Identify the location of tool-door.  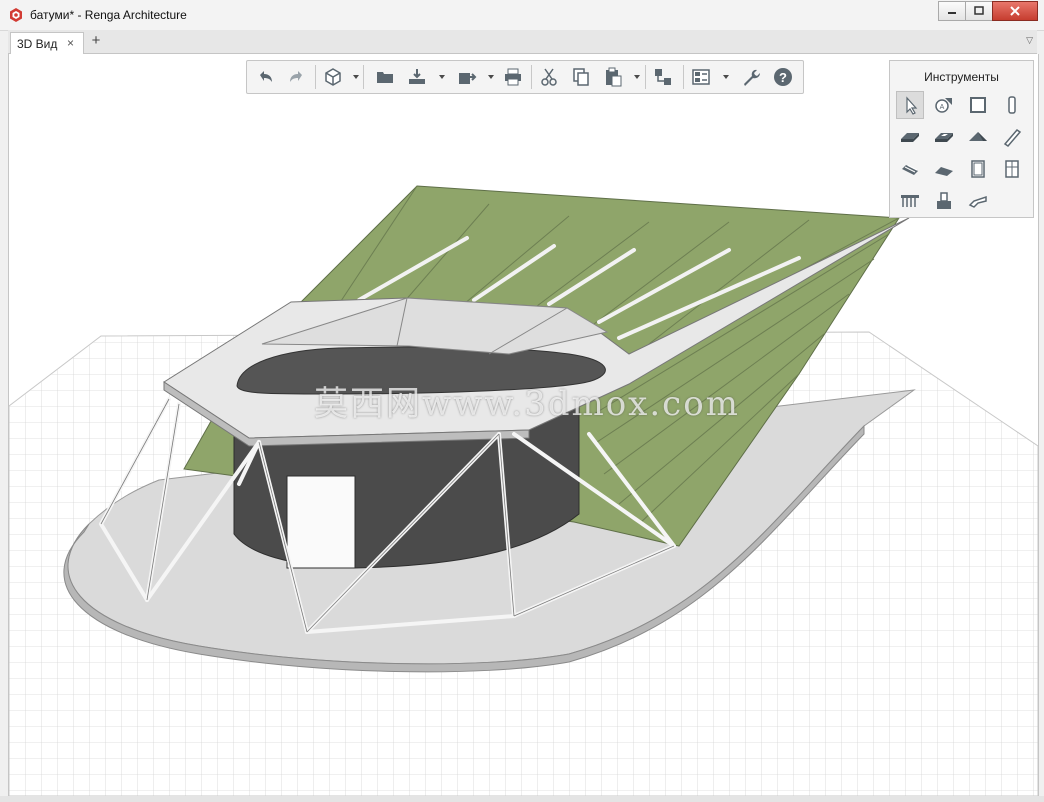
(1012, 169).